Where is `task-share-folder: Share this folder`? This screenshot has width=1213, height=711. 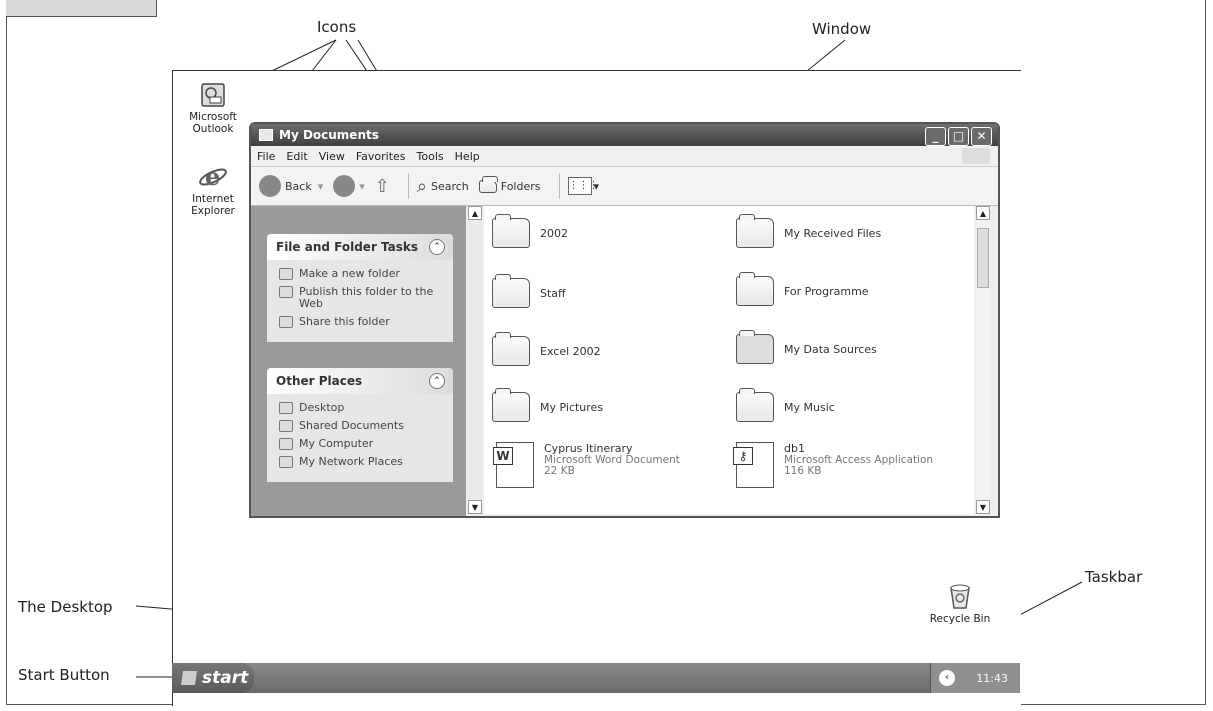 task-share-folder: Share this folder is located at coordinates (363, 322).